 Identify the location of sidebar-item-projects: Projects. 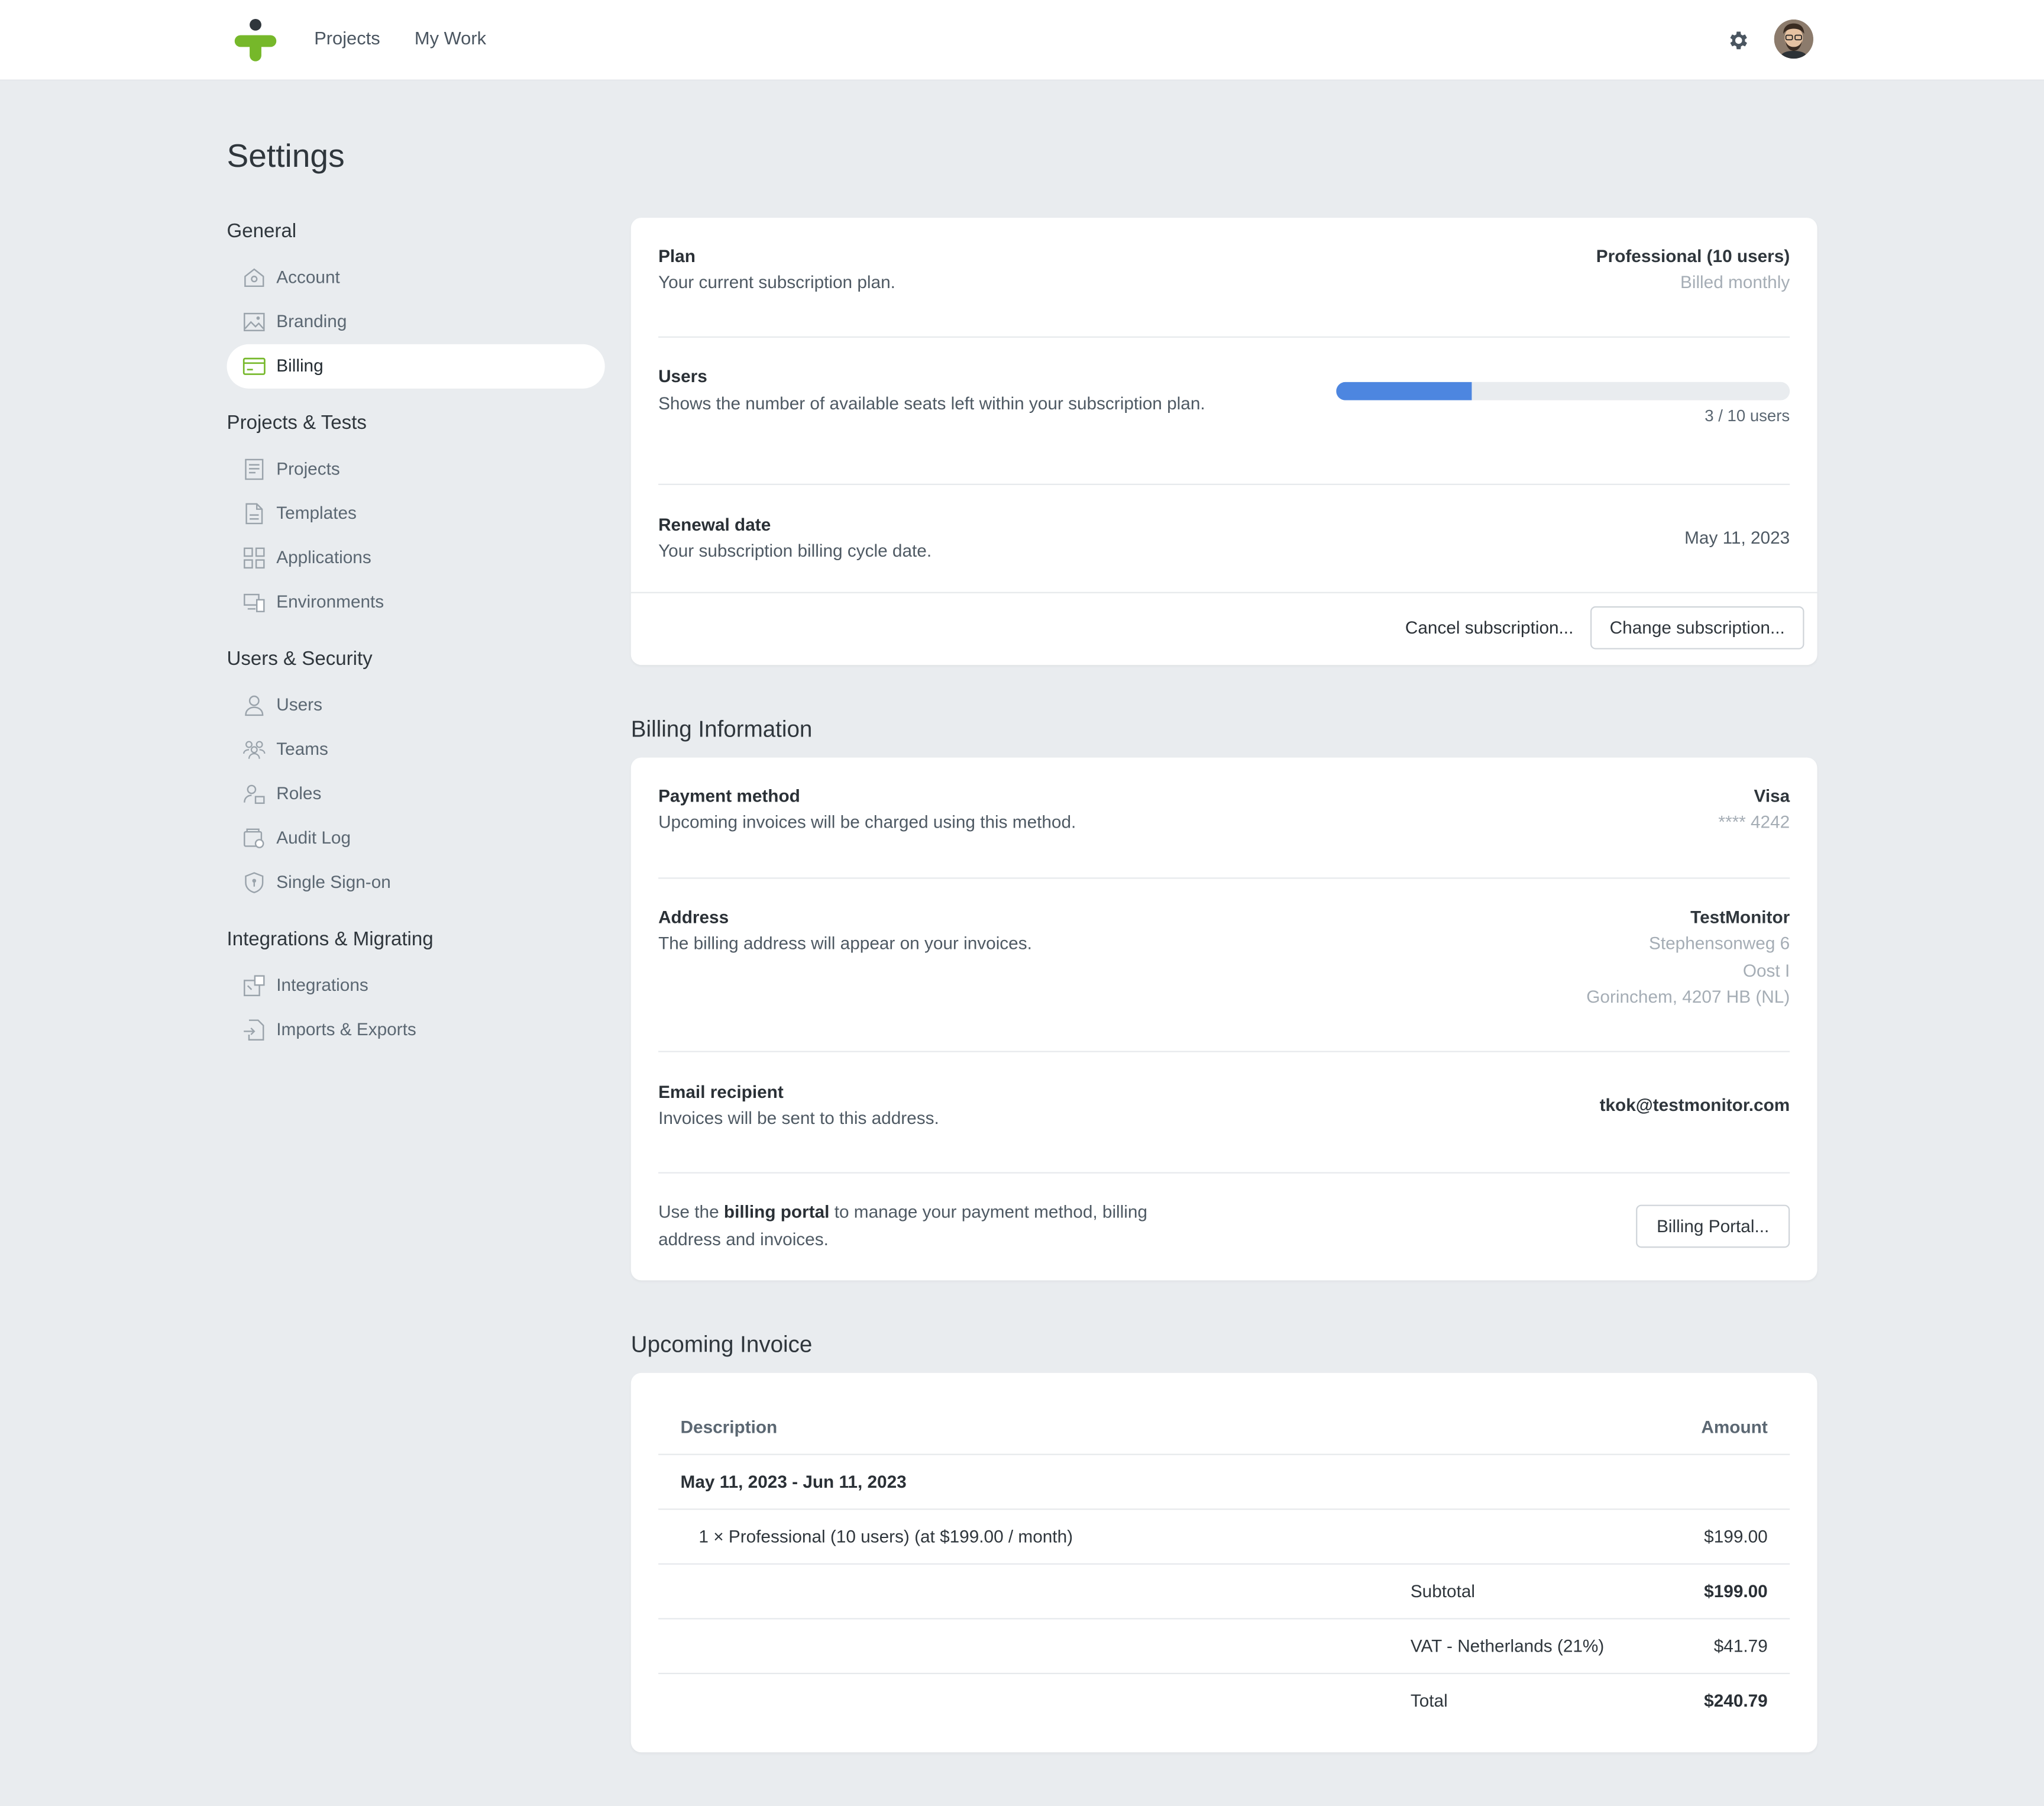
(416, 469).